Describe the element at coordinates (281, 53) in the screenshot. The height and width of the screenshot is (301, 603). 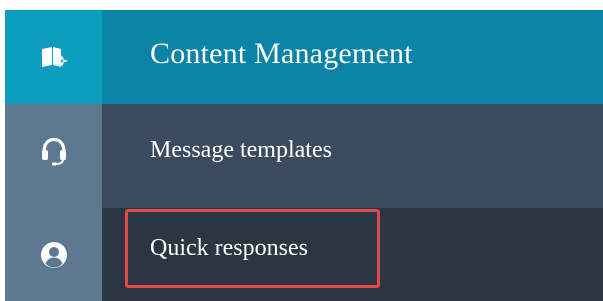
I see `panel-title: Content Management` at that location.